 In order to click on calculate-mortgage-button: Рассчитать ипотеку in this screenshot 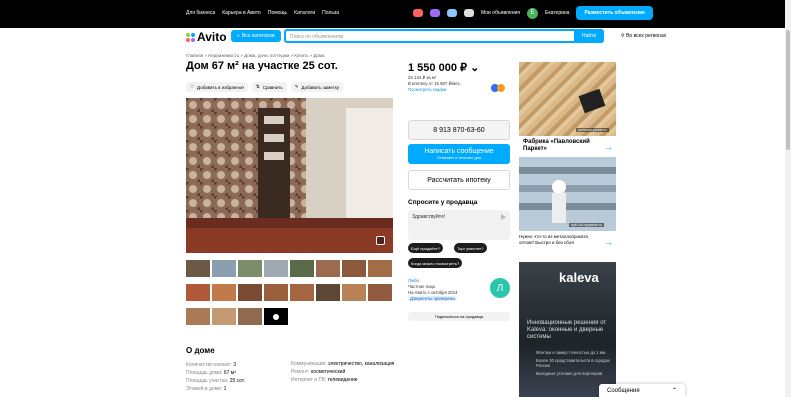, I will do `click(459, 180)`.